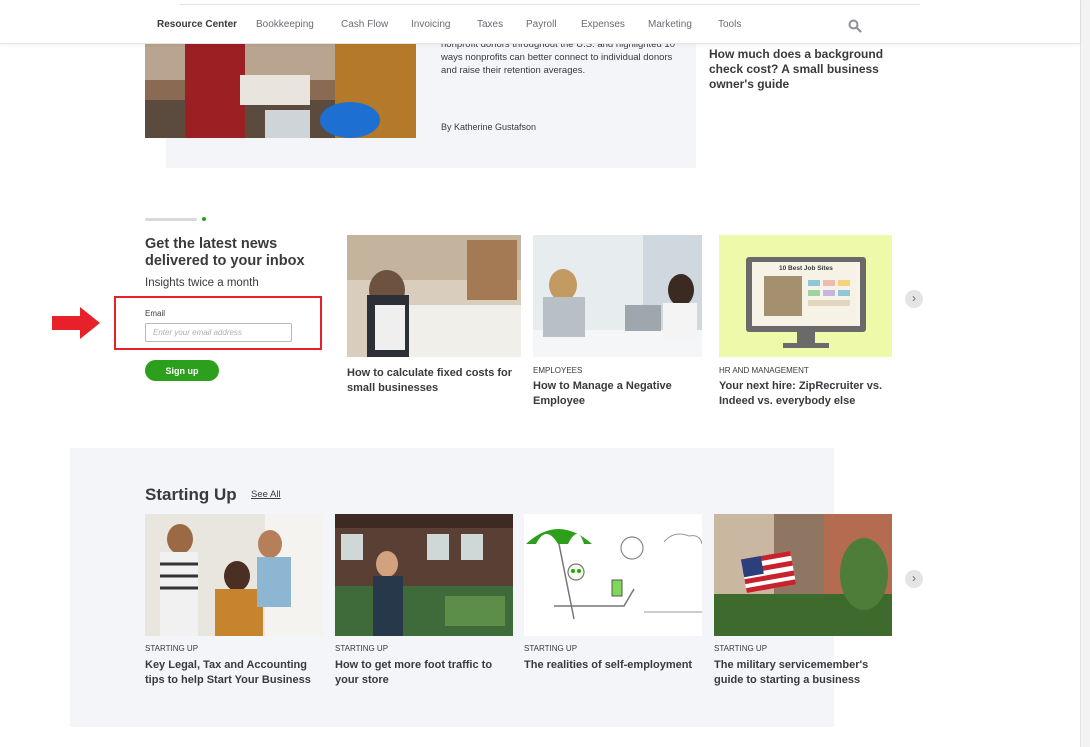  I want to click on nav-top-divider, so click(550, 2).